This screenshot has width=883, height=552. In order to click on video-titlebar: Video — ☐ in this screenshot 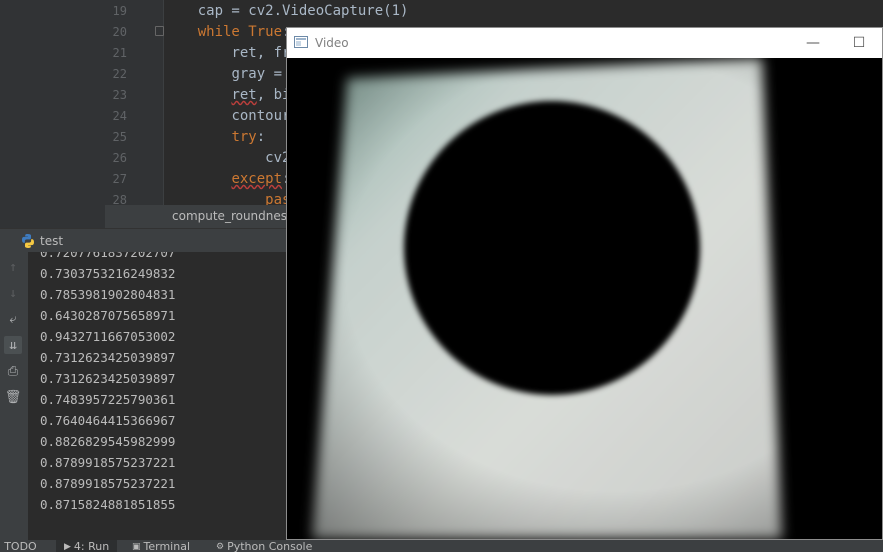, I will do `click(584, 43)`.